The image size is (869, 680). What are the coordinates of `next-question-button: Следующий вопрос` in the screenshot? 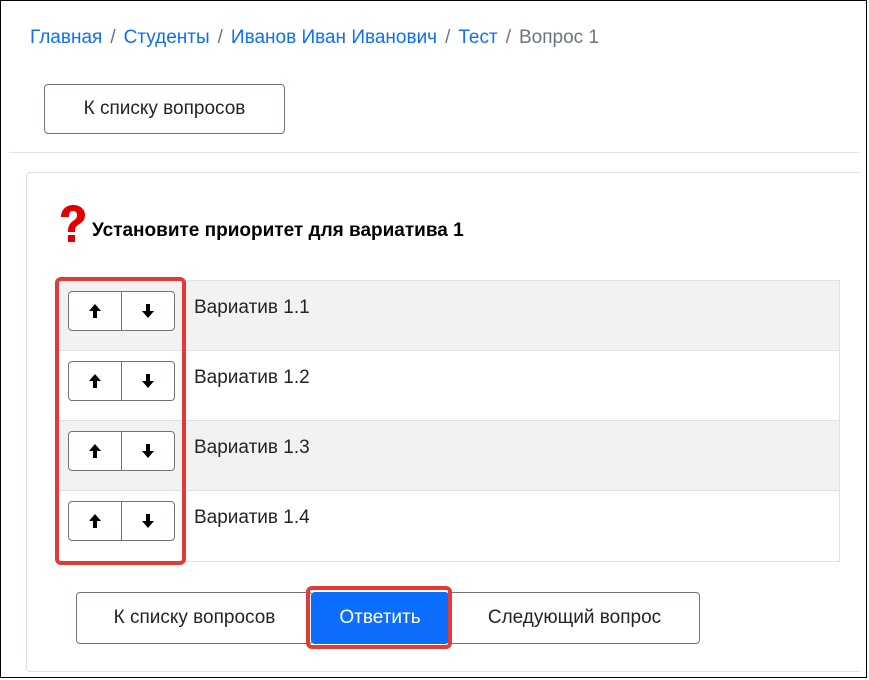 It's located at (574, 618).